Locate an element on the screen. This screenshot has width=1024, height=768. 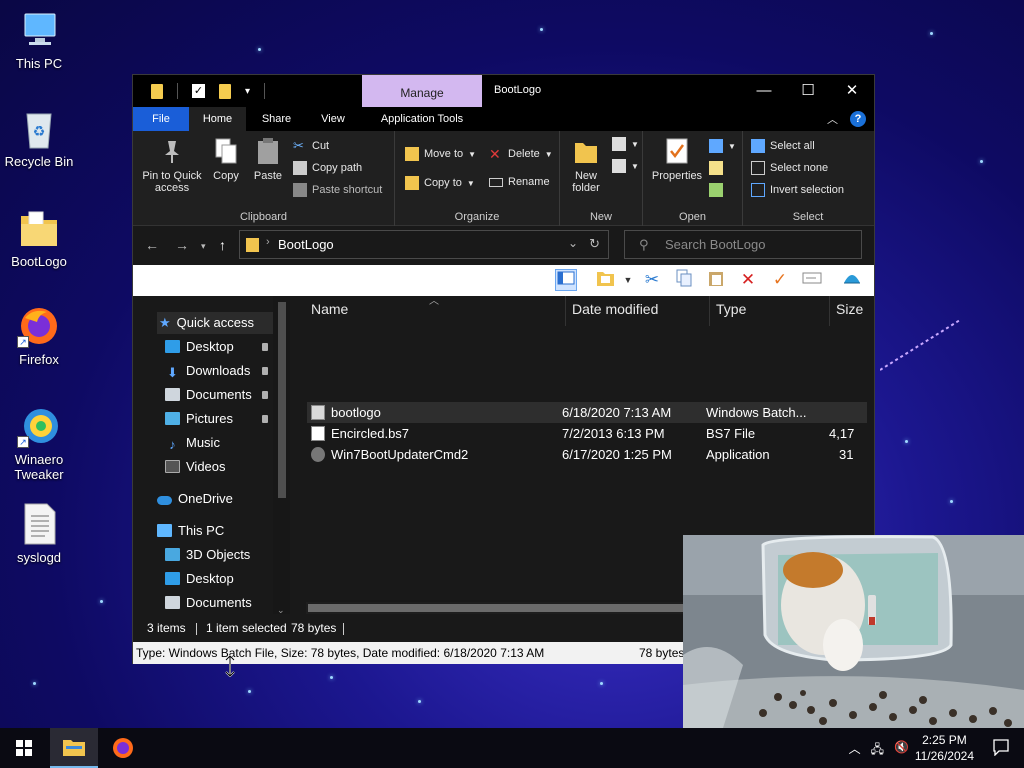
firefox-icon: ↗ is located at coordinates (39, 326).